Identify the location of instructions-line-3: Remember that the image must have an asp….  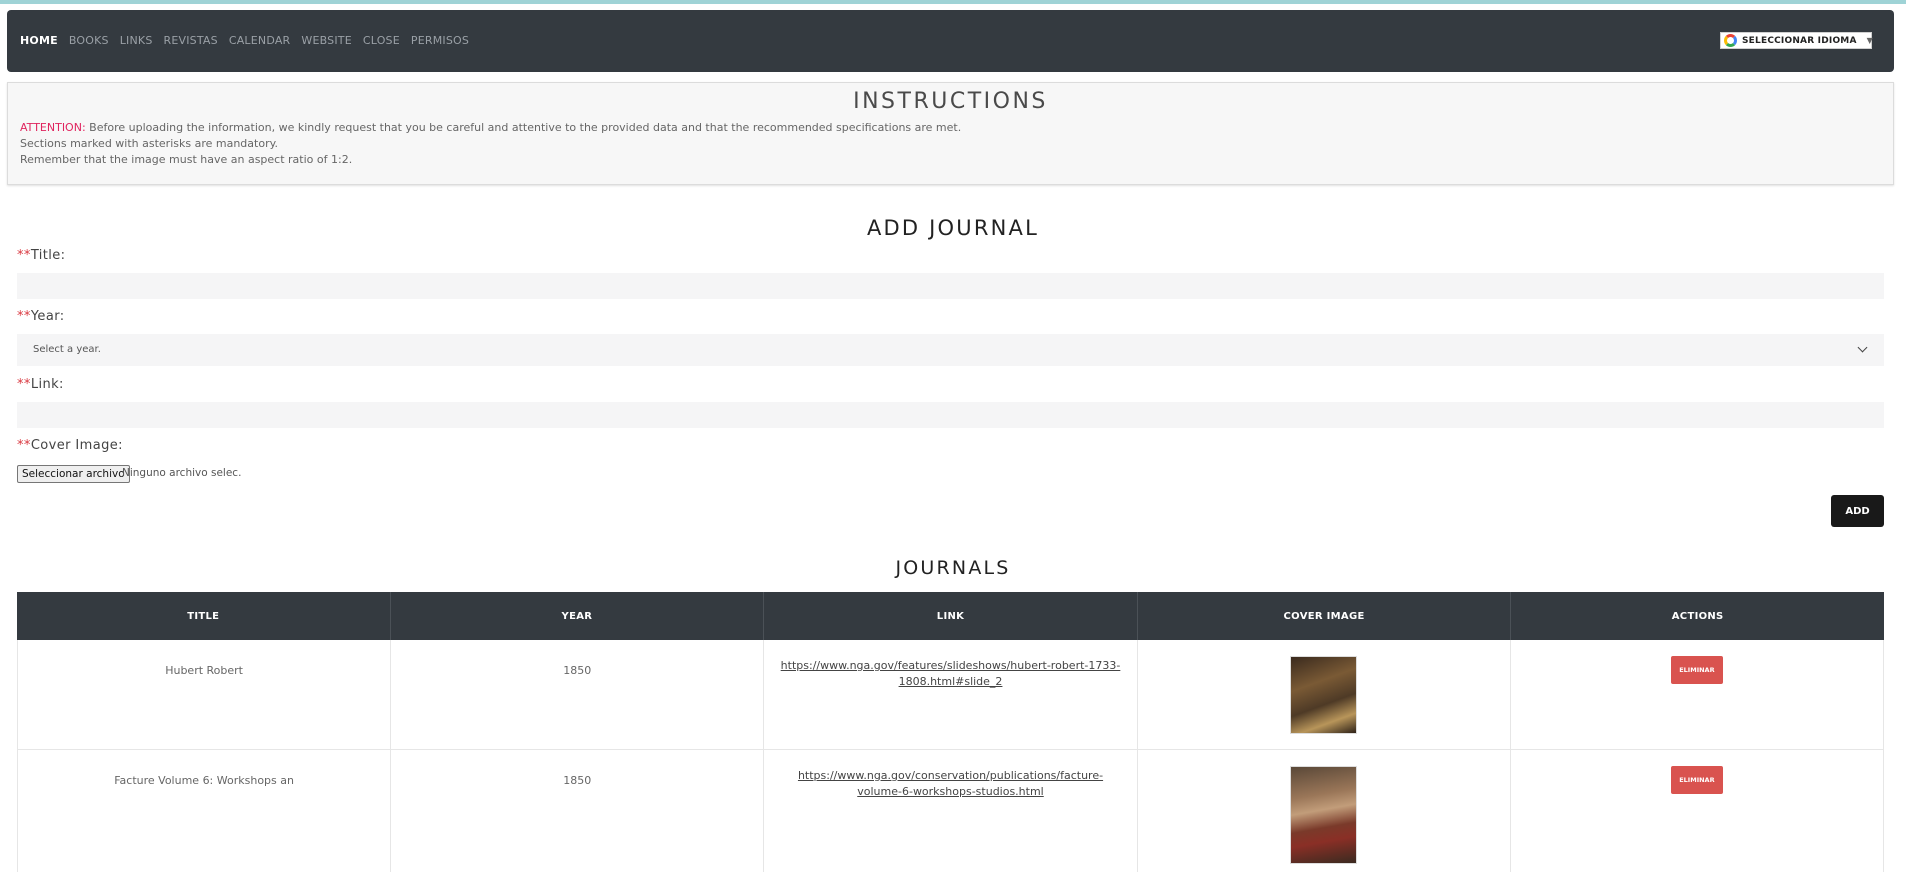
(186, 159).